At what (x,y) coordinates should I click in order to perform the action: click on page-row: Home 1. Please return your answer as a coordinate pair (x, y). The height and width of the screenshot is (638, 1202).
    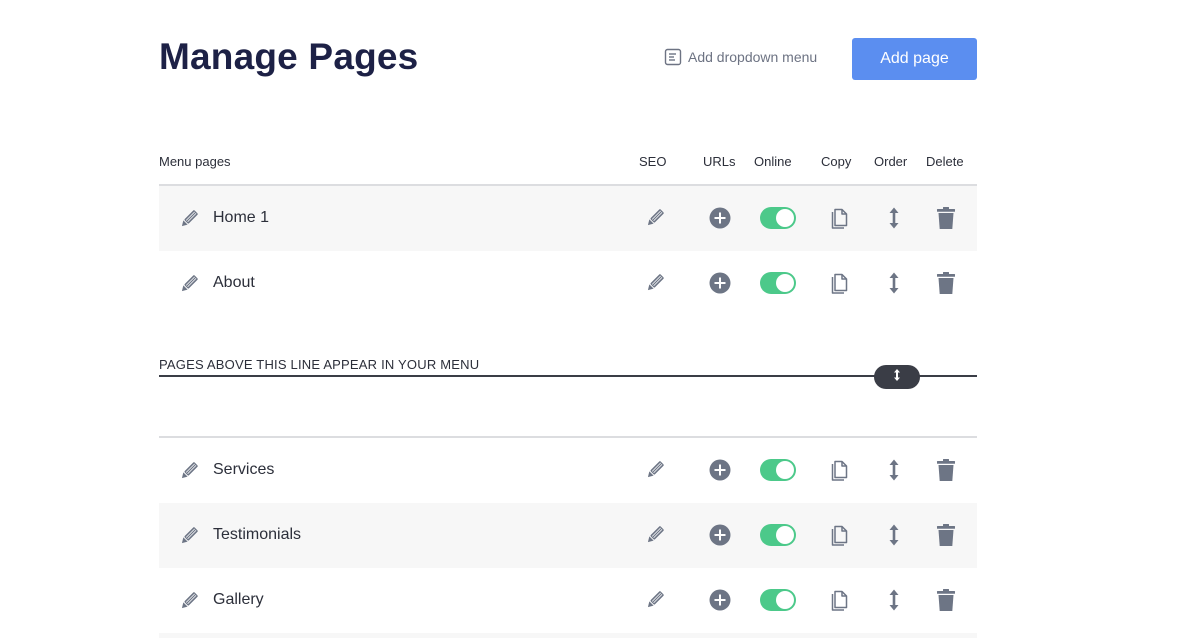
    Looking at the image, I should click on (568, 218).